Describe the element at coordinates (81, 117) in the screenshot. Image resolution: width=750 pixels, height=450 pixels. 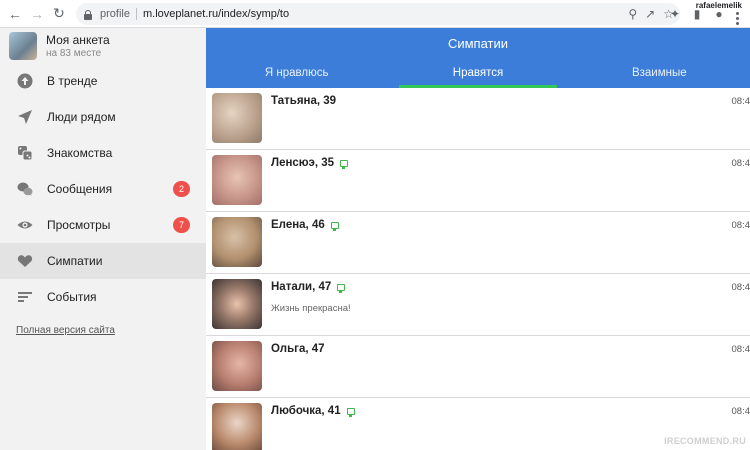
I see `sidebar-item-label: Люди рядом` at that location.